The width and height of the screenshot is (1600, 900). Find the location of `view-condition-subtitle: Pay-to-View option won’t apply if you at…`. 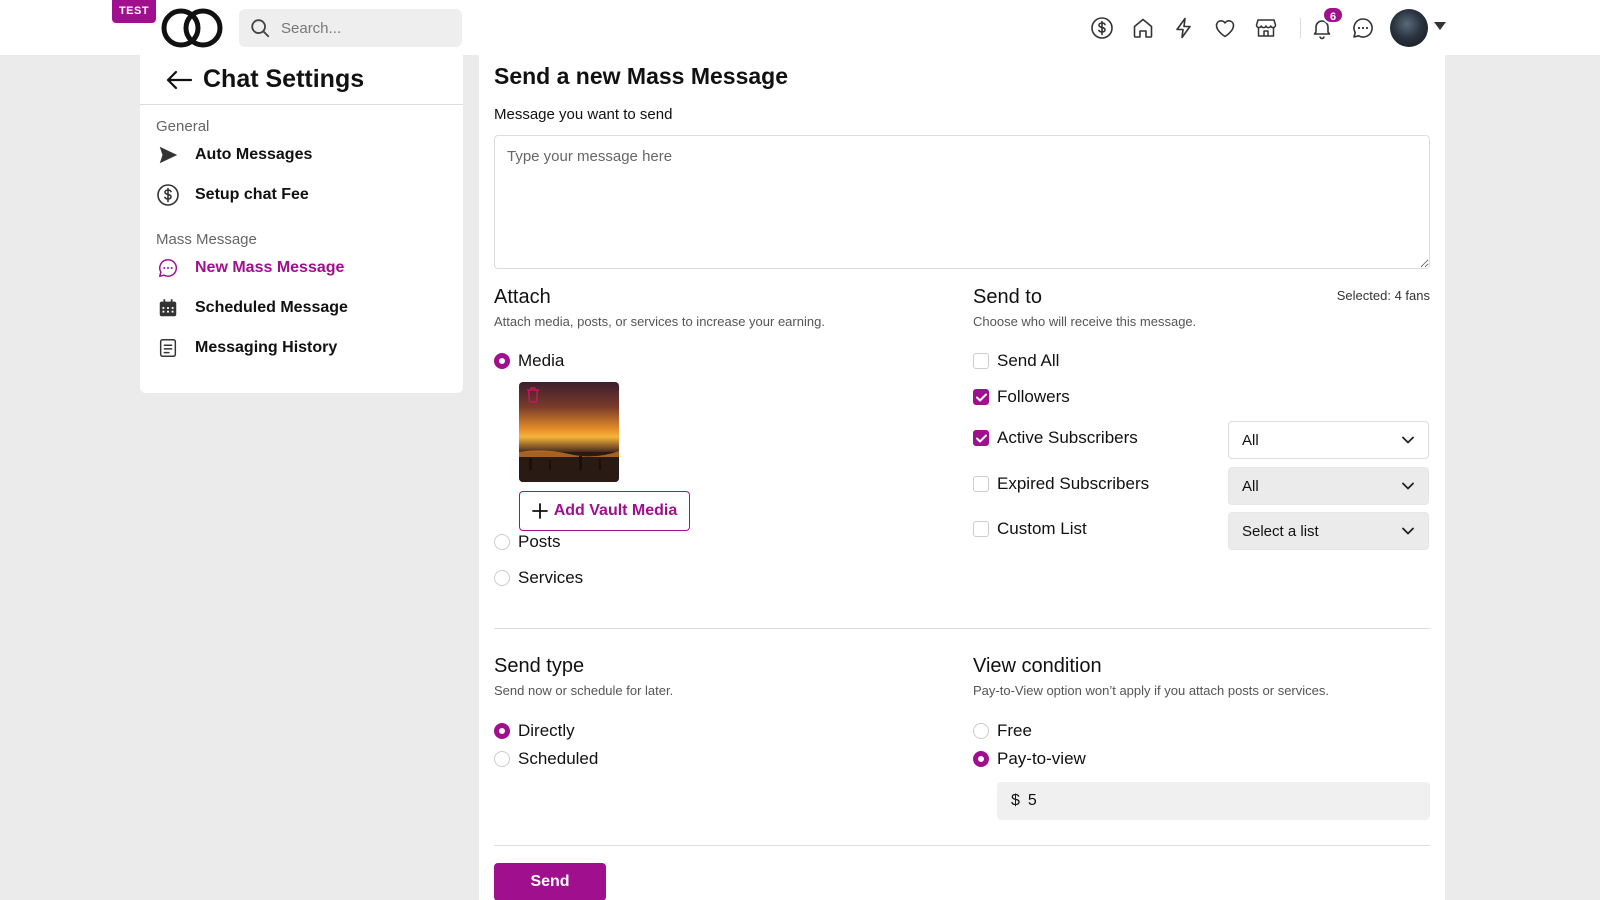

view-condition-subtitle: Pay-to-View option won’t apply if you at… is located at coordinates (1151, 690).